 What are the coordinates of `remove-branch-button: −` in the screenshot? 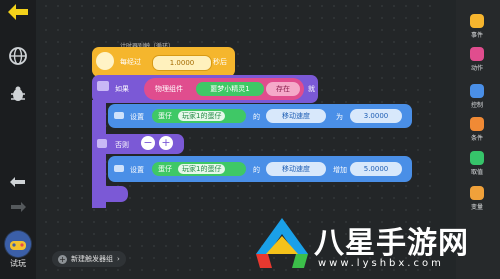 It's located at (148, 143).